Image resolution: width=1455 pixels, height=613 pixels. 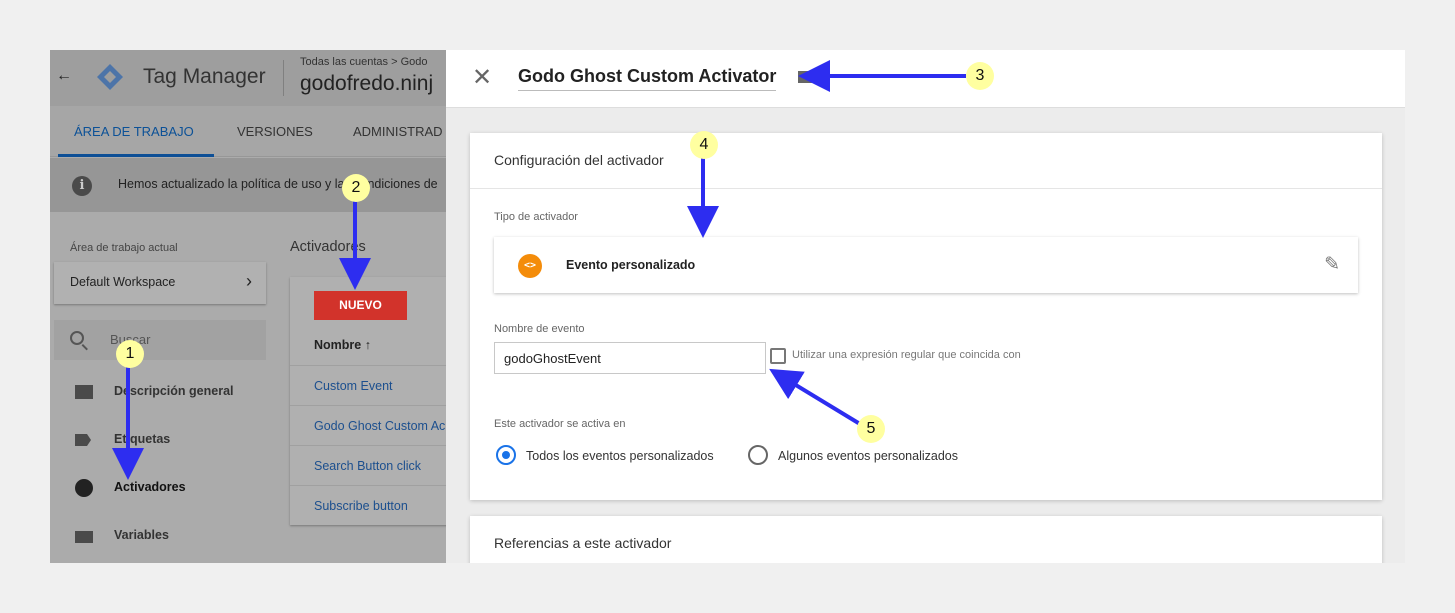 I want to click on tag-manager-logo-icon, so click(x=110, y=77).